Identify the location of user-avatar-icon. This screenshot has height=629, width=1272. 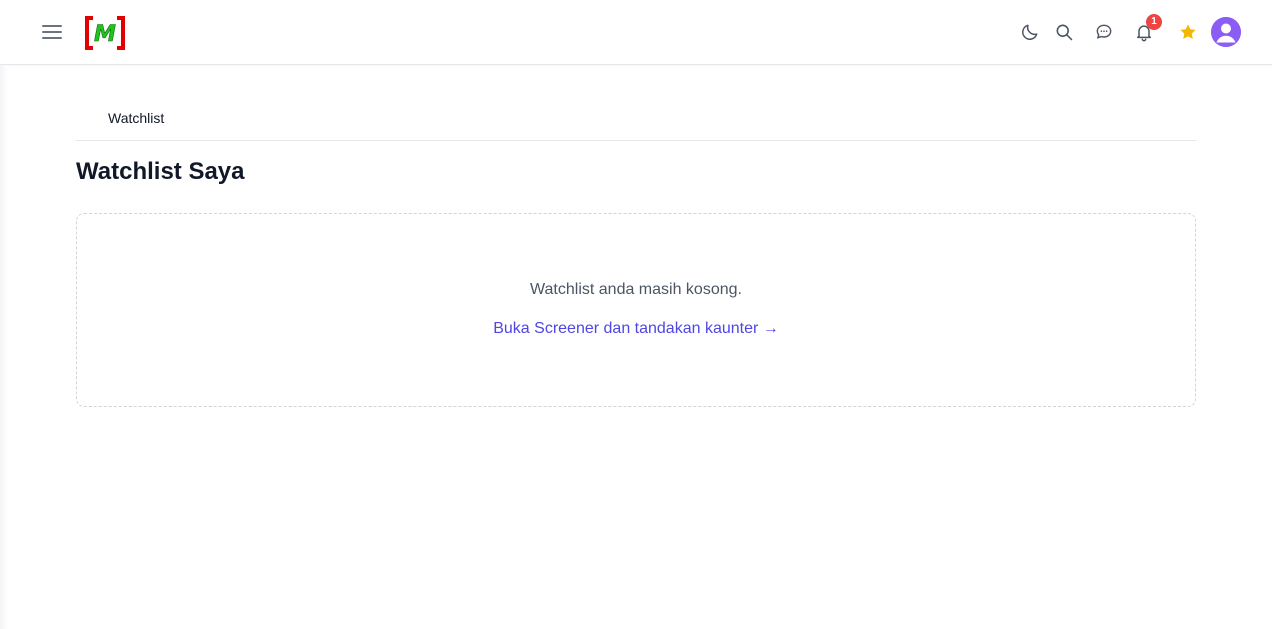
(1226, 32).